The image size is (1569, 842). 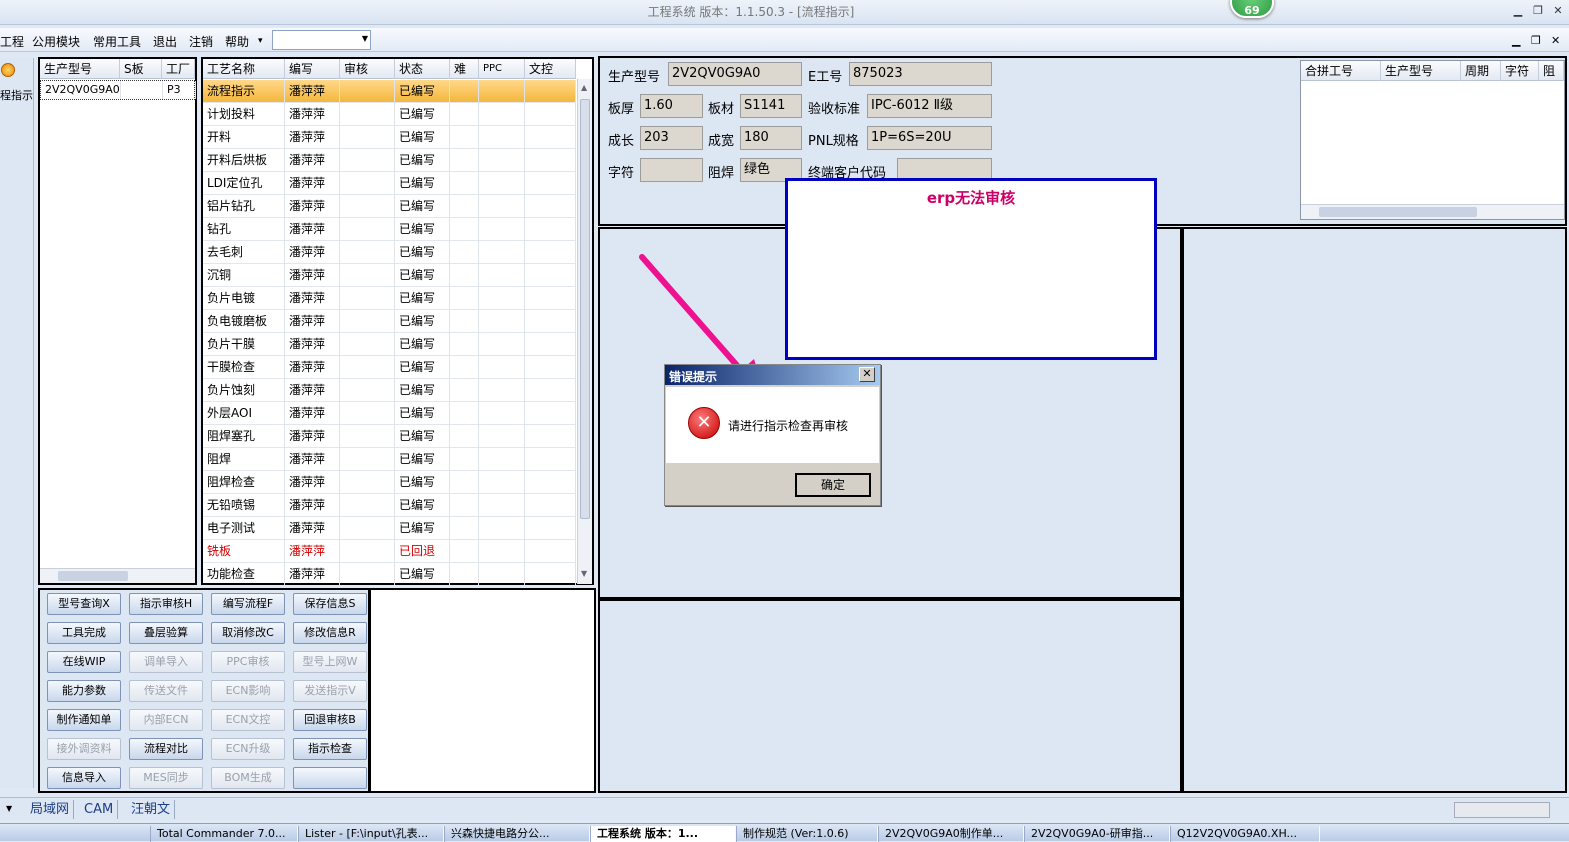 I want to click on col-ppc: PPC, so click(x=502, y=69).